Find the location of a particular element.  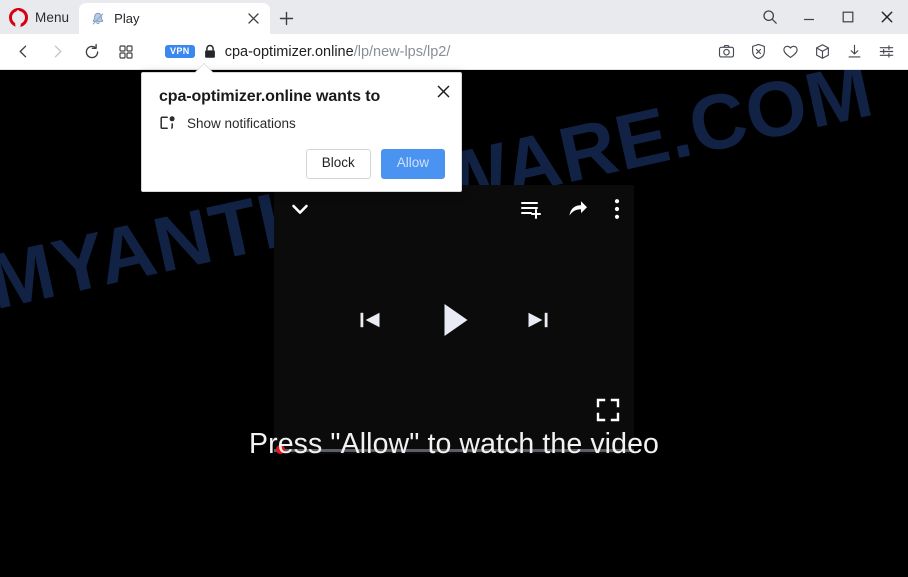

plus-icon is located at coordinates (286, 18).